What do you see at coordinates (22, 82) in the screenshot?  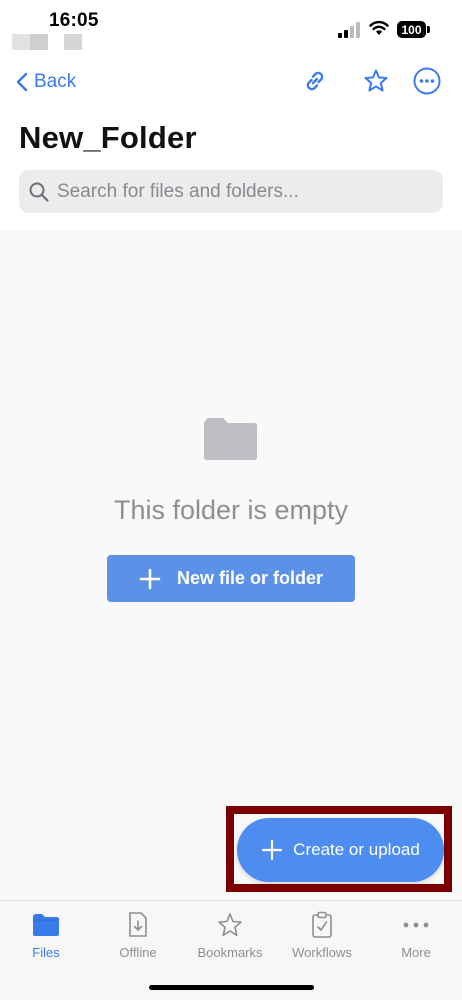 I see `chevron-left-icon` at bounding box center [22, 82].